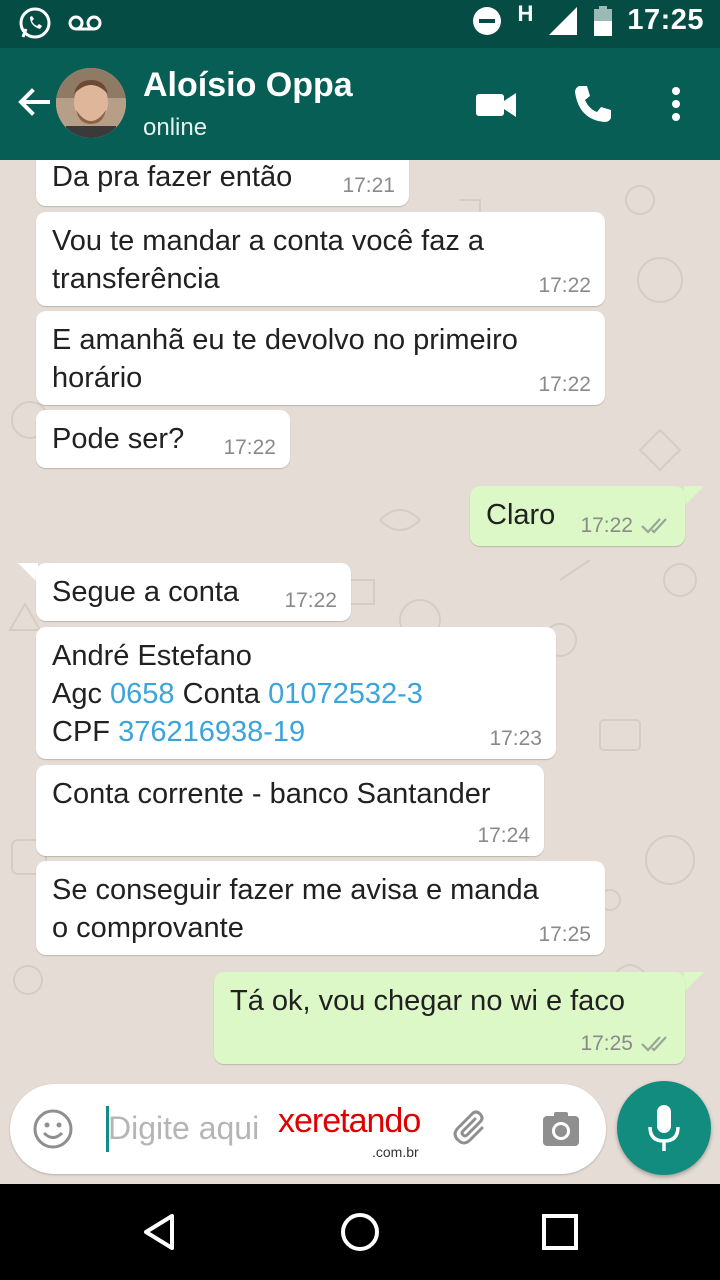  I want to click on back-triangle-icon, so click(160, 1232).